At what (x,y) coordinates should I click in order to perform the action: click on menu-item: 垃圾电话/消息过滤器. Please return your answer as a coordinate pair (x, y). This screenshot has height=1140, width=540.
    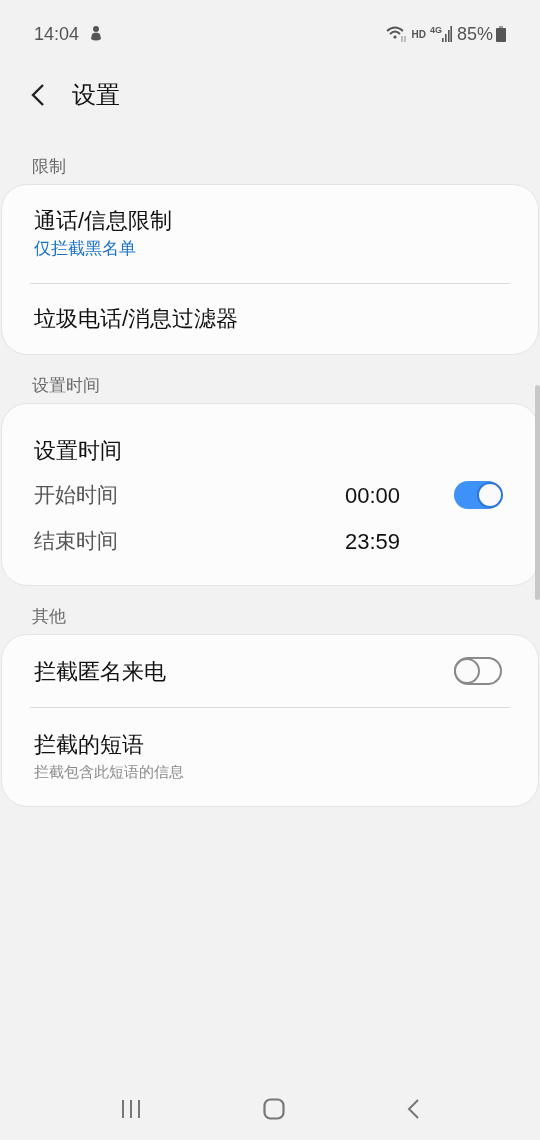
    Looking at the image, I should click on (270, 319).